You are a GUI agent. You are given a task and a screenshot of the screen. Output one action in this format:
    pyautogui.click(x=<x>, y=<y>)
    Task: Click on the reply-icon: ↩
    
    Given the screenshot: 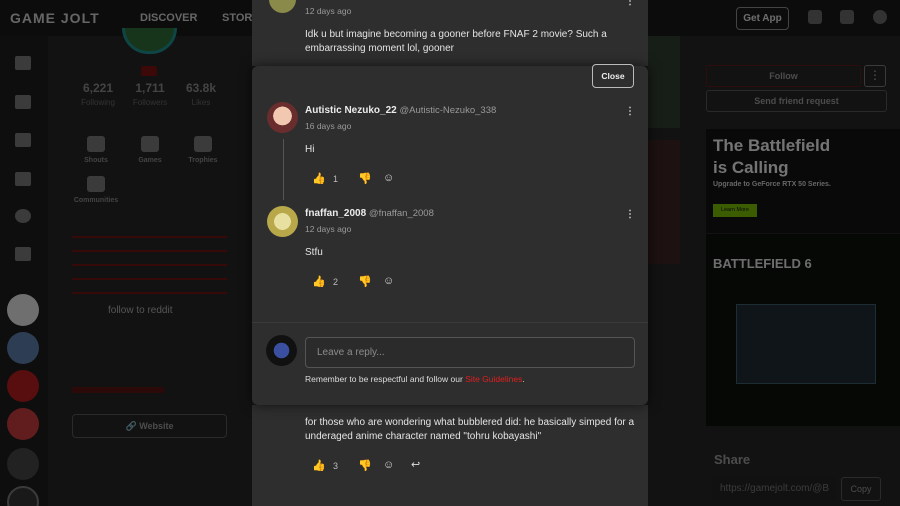 What is the action you would take?
    pyautogui.click(x=415, y=464)
    